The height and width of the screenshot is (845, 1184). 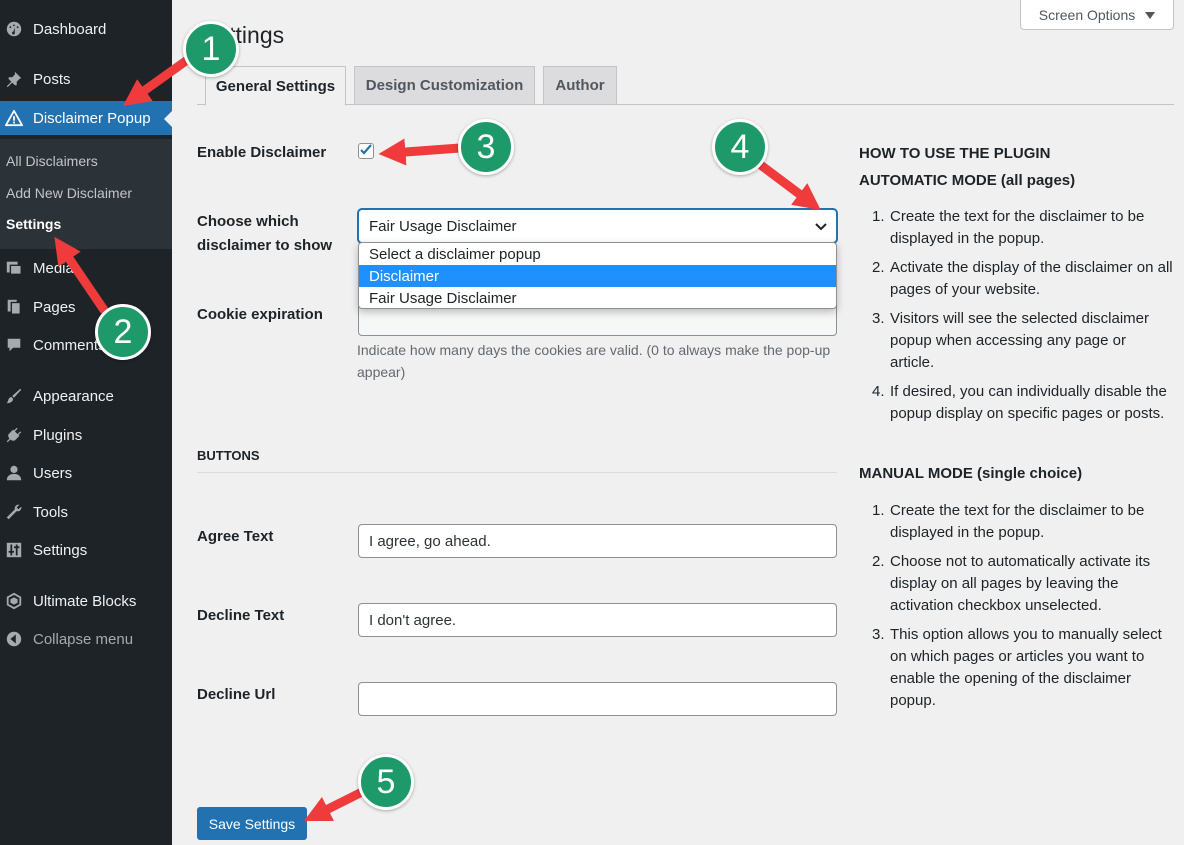 What do you see at coordinates (53, 268) in the screenshot?
I see `sidebar-item-label: Media` at bounding box center [53, 268].